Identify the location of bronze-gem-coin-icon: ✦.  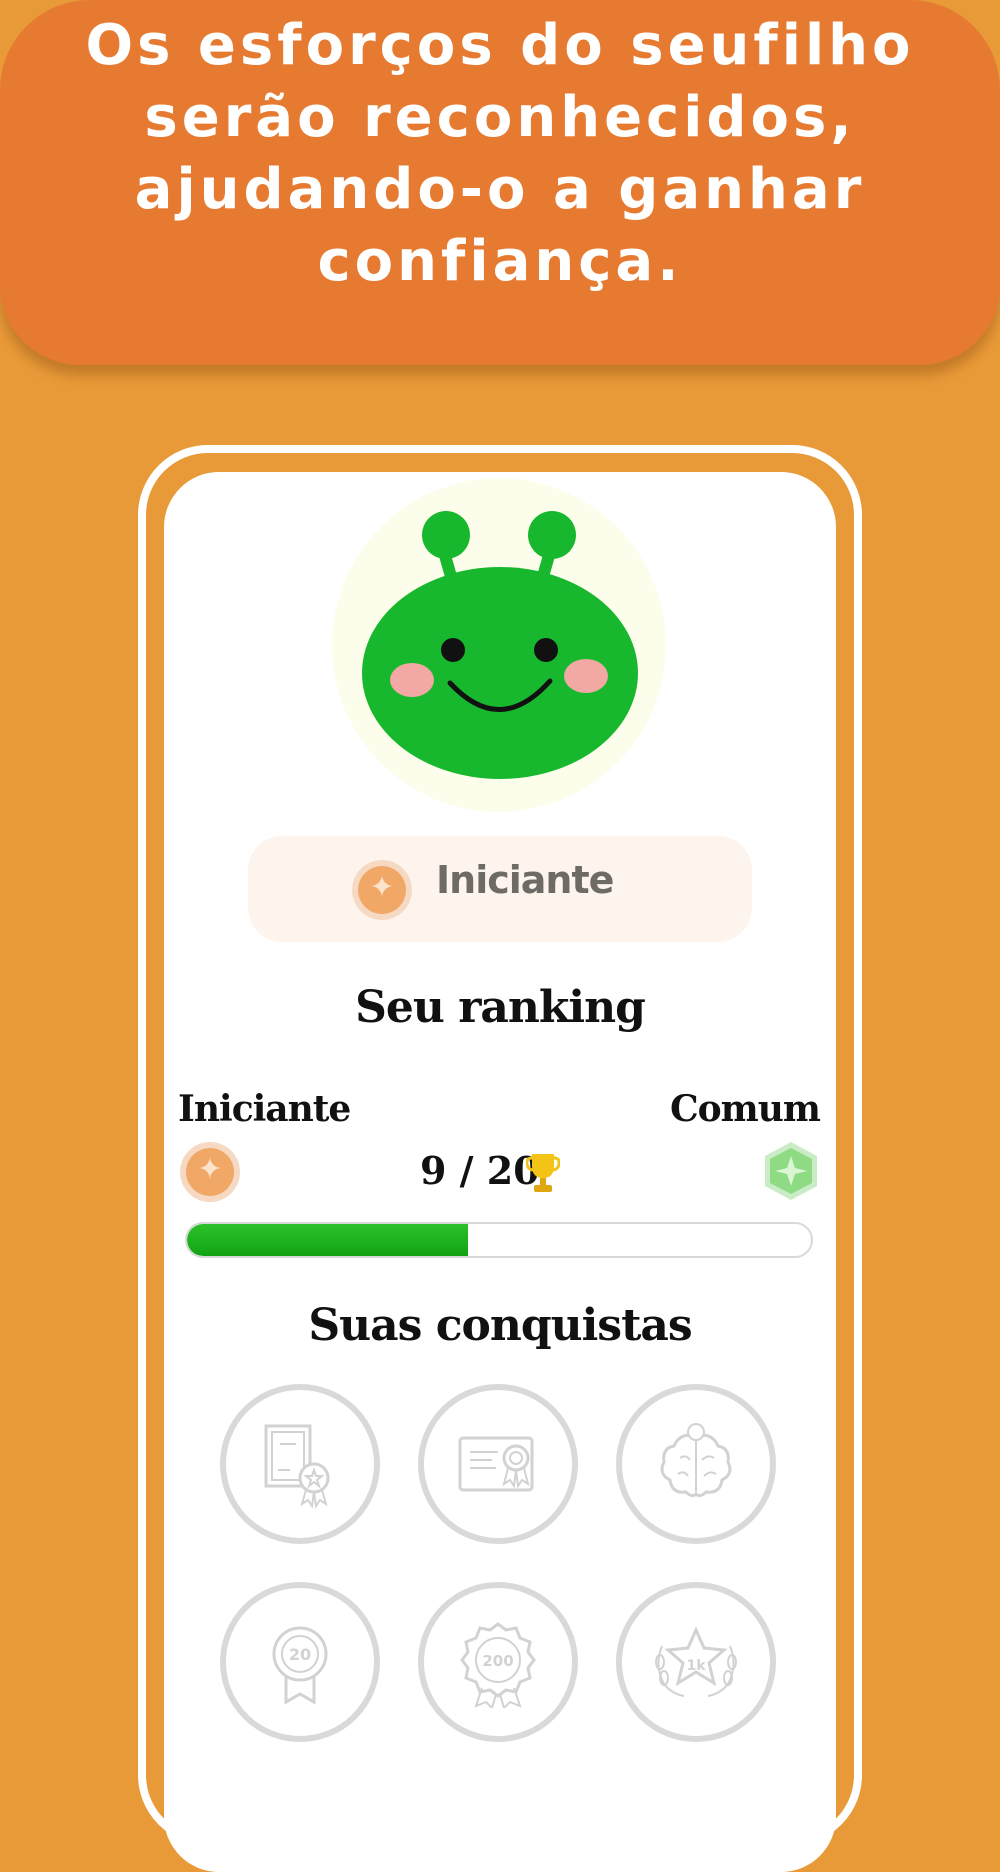
(382, 890).